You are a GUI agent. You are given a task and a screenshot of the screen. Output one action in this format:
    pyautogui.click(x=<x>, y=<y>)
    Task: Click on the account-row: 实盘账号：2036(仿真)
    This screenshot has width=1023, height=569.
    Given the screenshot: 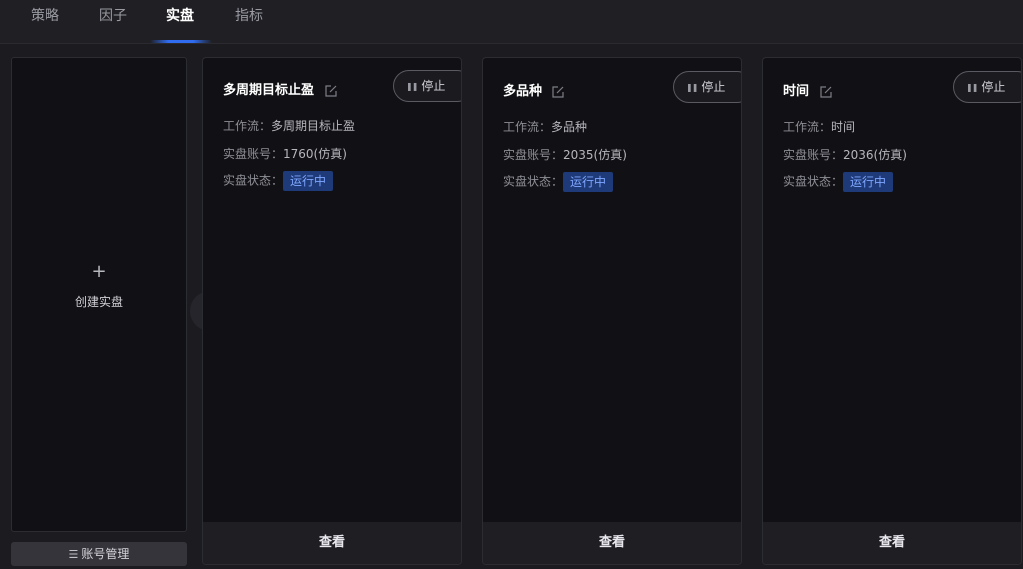 What is the action you would take?
    pyautogui.click(x=845, y=155)
    